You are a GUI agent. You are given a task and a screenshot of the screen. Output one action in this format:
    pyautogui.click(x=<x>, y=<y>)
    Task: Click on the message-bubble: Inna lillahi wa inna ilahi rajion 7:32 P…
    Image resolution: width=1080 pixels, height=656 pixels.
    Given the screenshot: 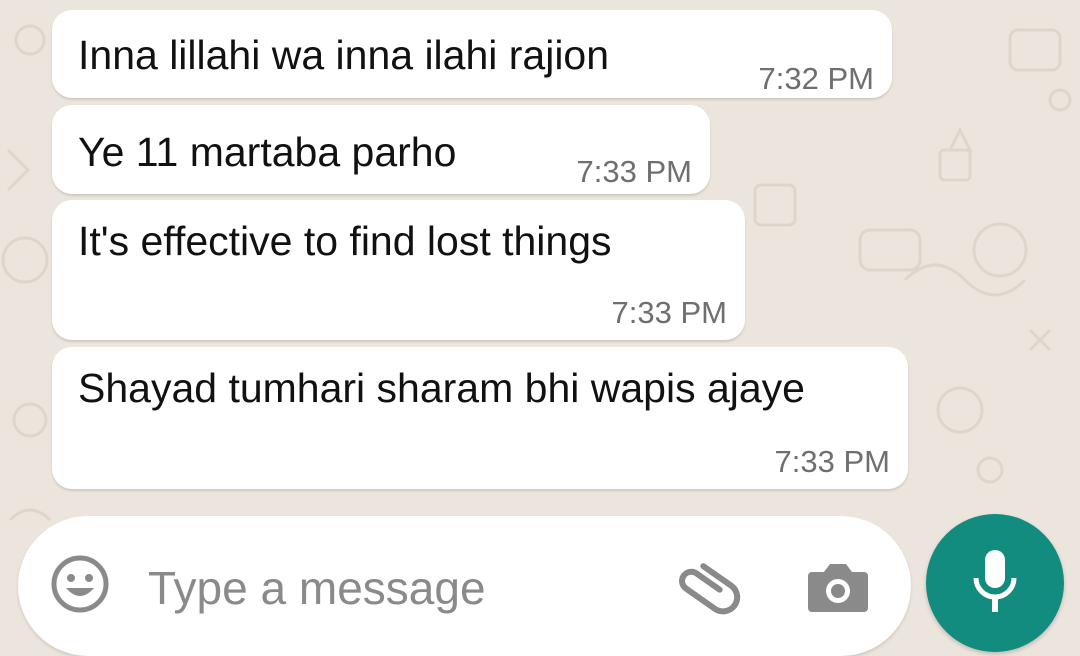 What is the action you would take?
    pyautogui.click(x=472, y=54)
    